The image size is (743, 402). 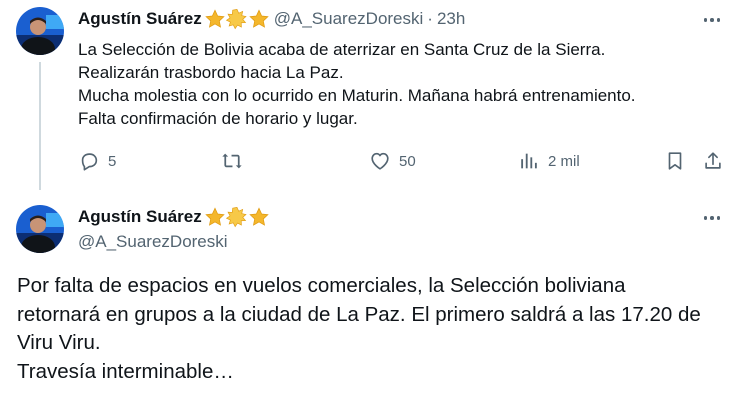 What do you see at coordinates (59, 342) in the screenshot?
I see `tweet-line: Viru Viru.` at bounding box center [59, 342].